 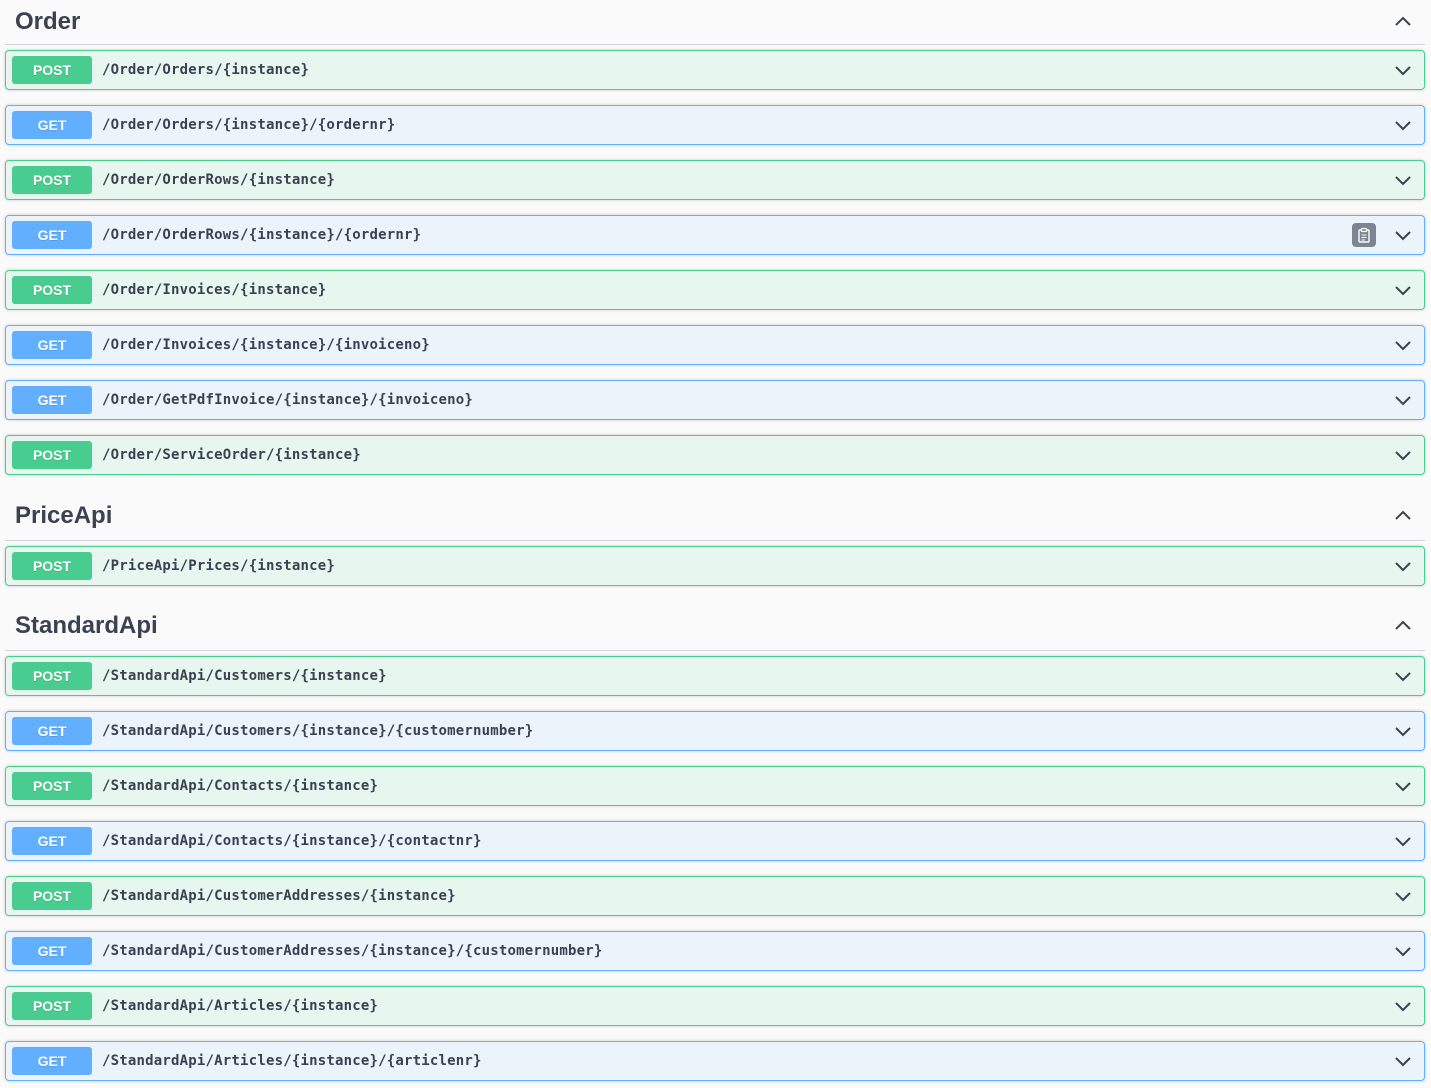 What do you see at coordinates (715, 626) in the screenshot?
I see `tag-header-standardapi: StandardApi` at bounding box center [715, 626].